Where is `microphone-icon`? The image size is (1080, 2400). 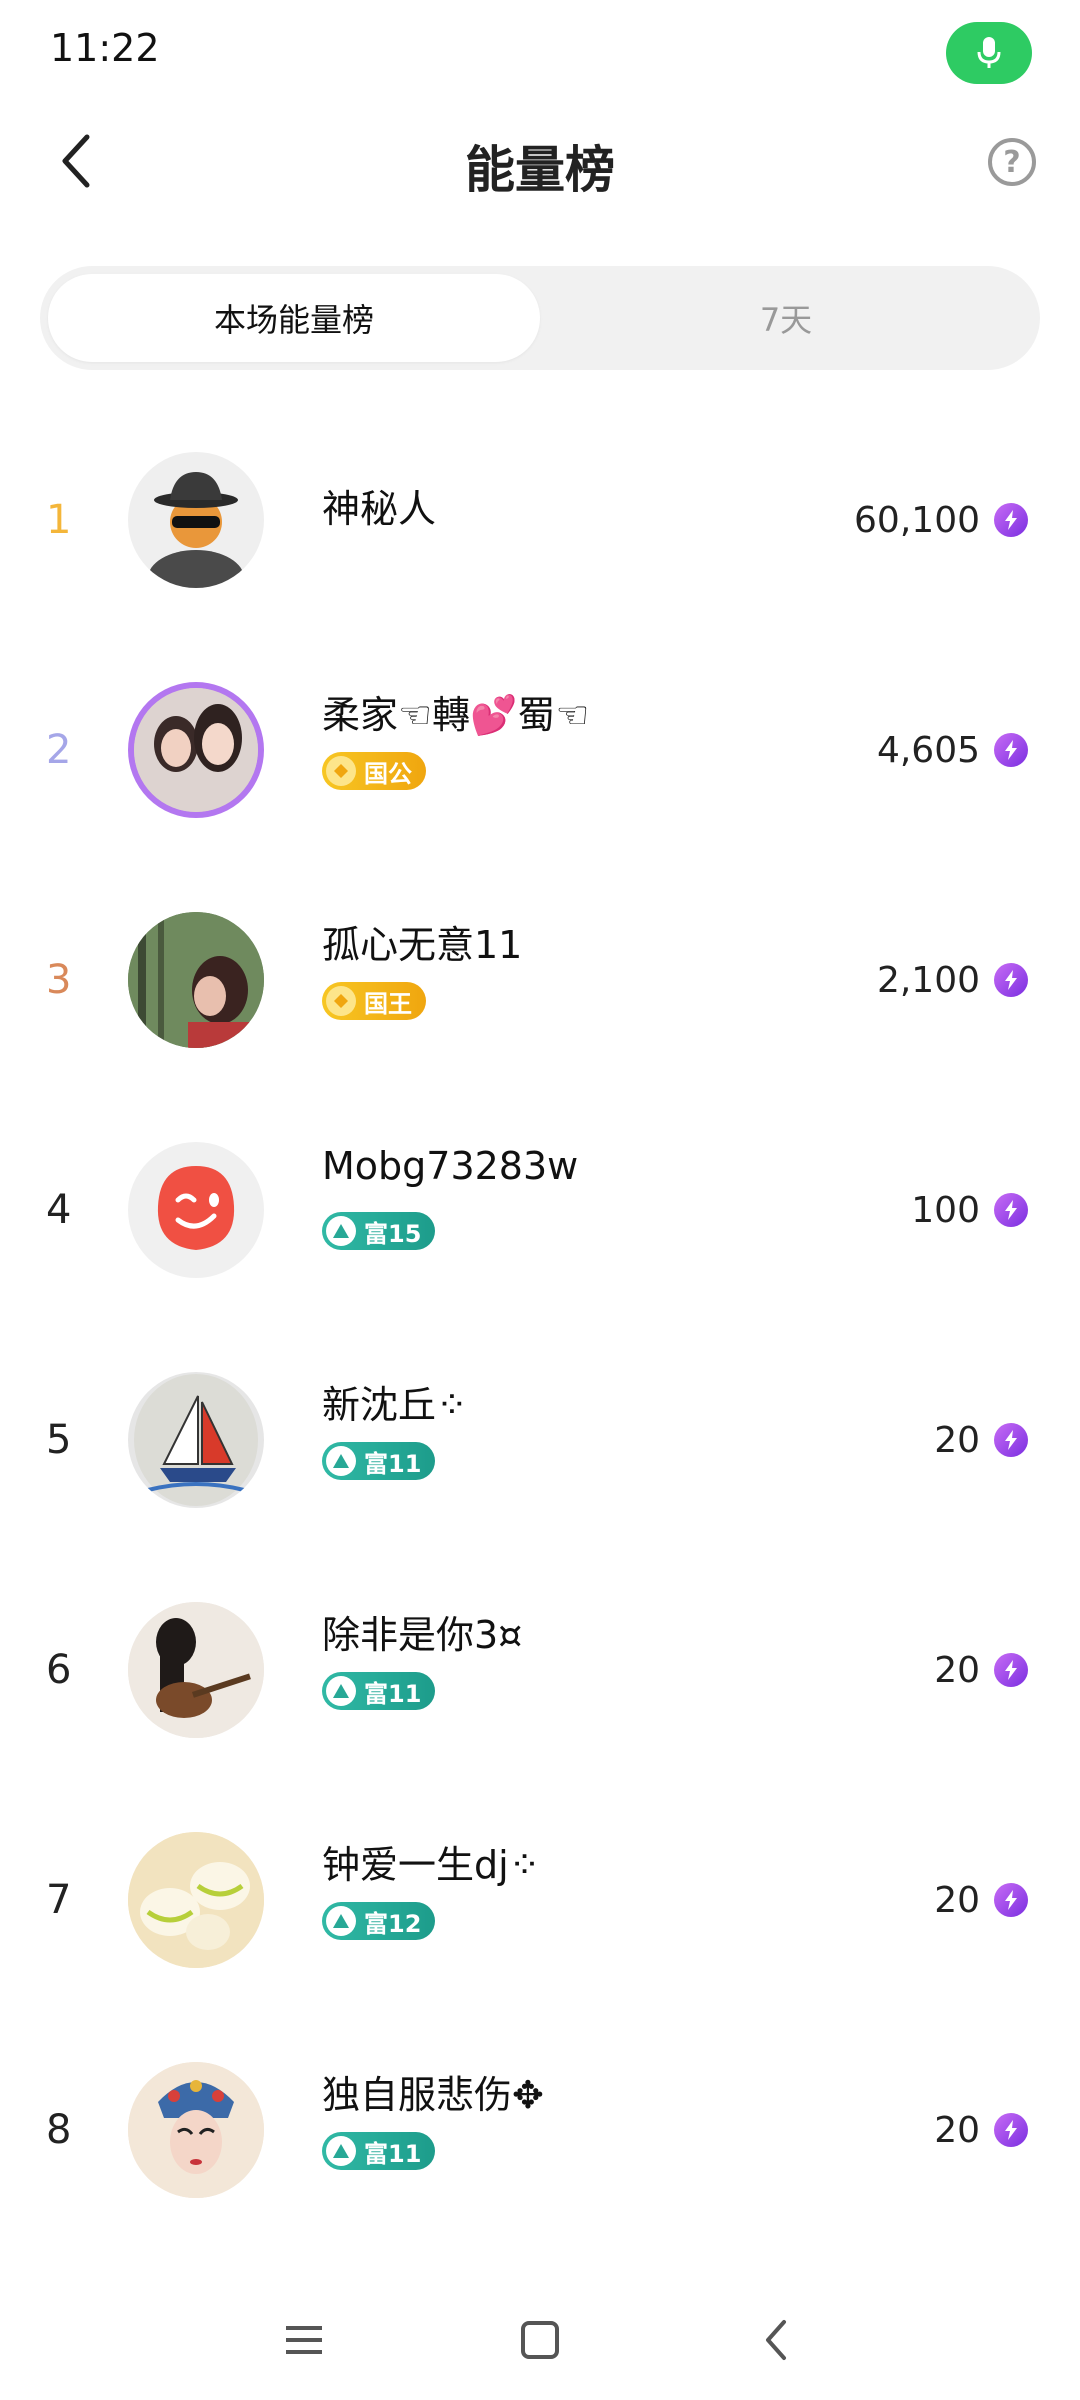 microphone-icon is located at coordinates (989, 52).